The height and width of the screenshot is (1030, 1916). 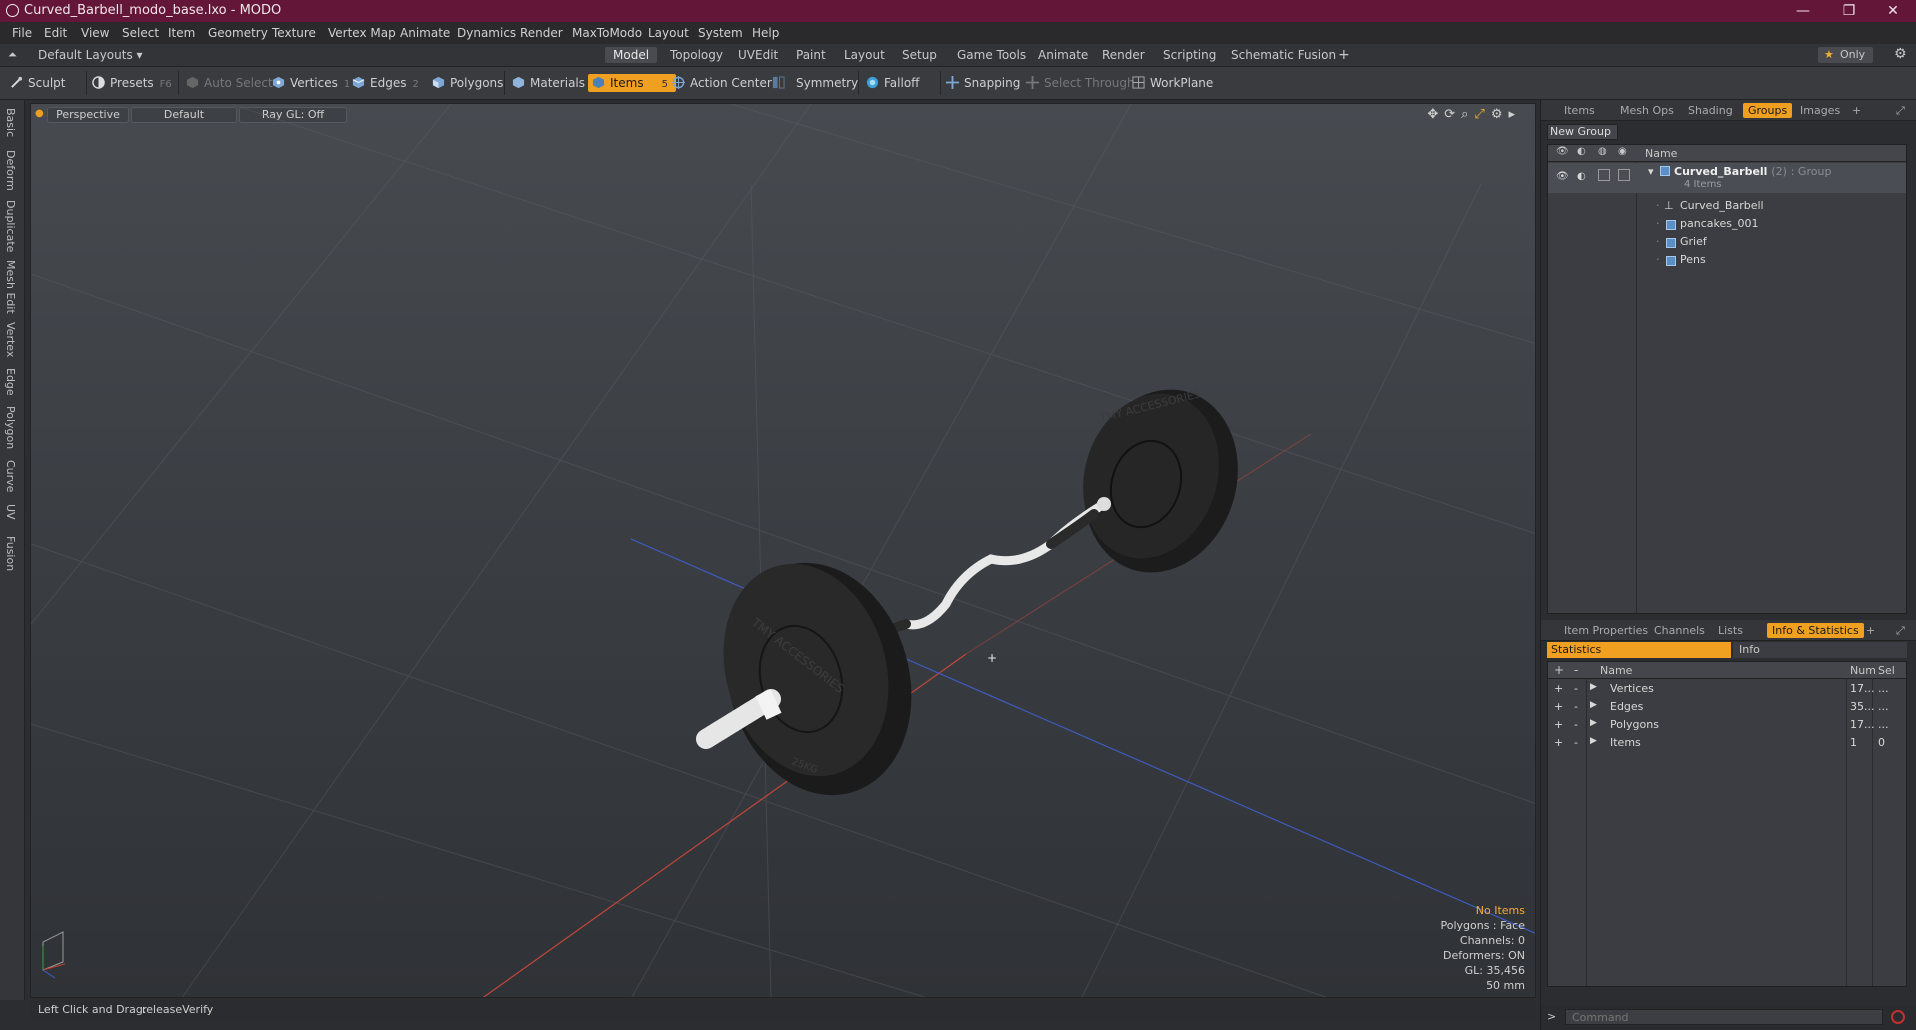 I want to click on vtab-polygon: Polygon, so click(x=10, y=427).